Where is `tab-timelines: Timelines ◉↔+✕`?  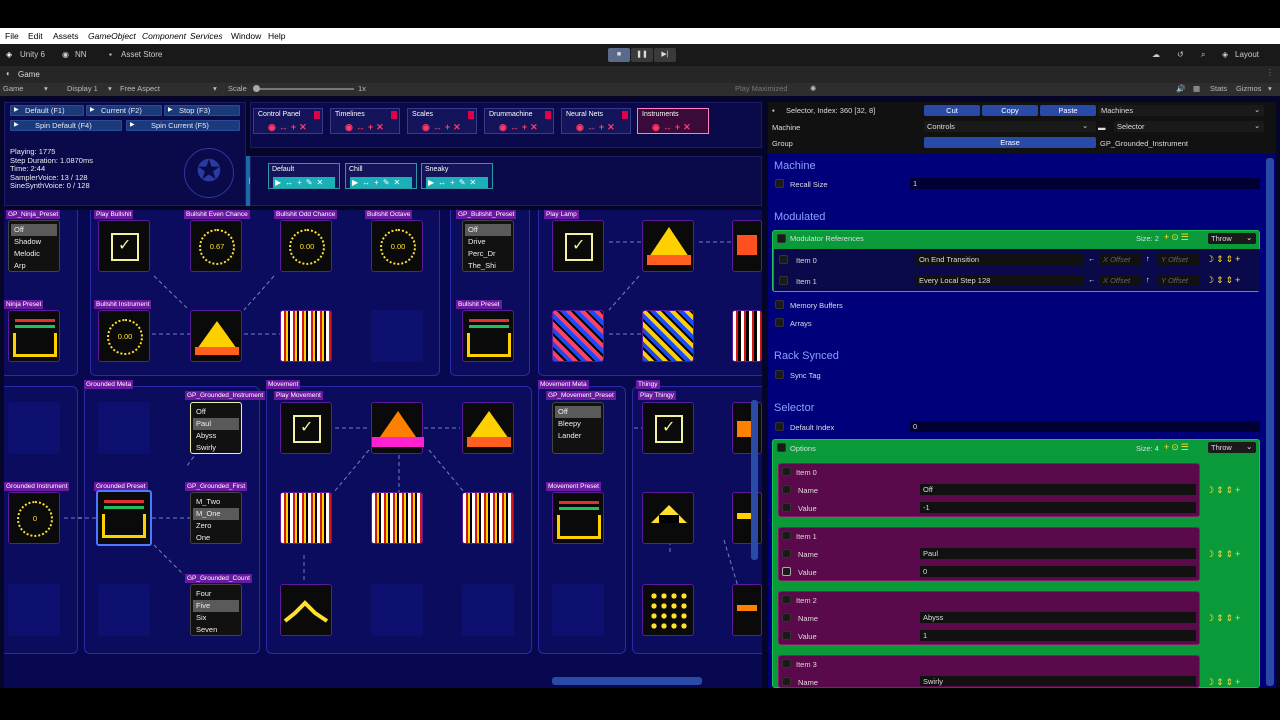
tab-timelines: Timelines ◉↔+✕ is located at coordinates (365, 121).